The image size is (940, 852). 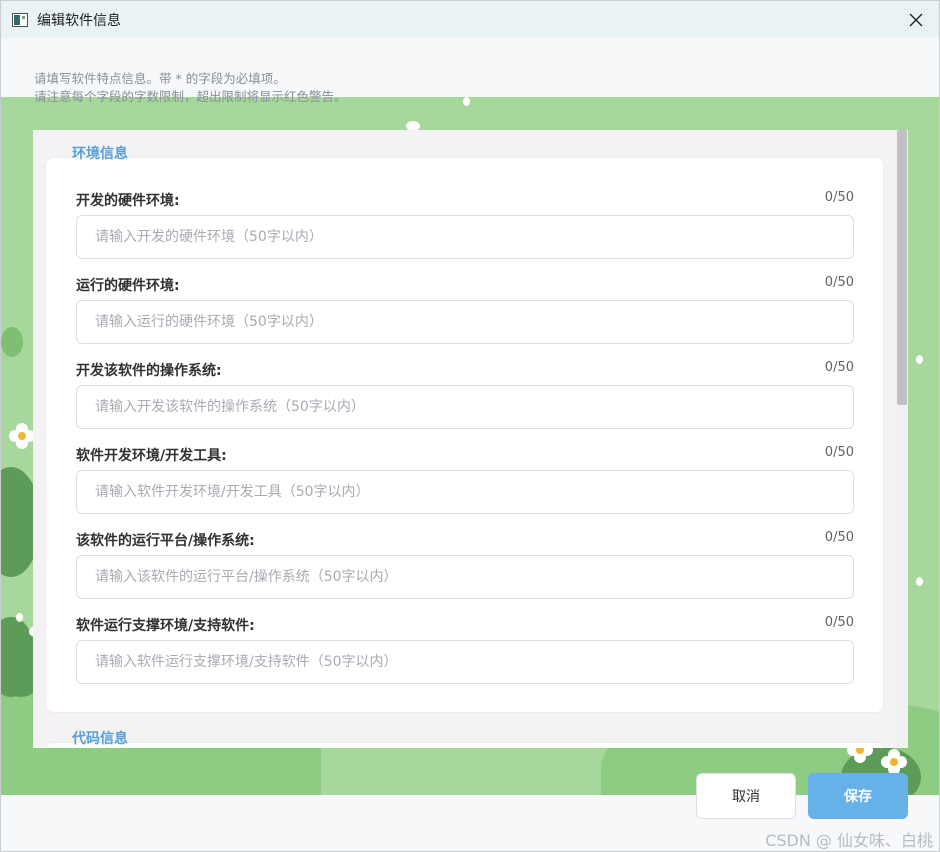 I want to click on field-label: 运行的硬件环境:, so click(x=128, y=286).